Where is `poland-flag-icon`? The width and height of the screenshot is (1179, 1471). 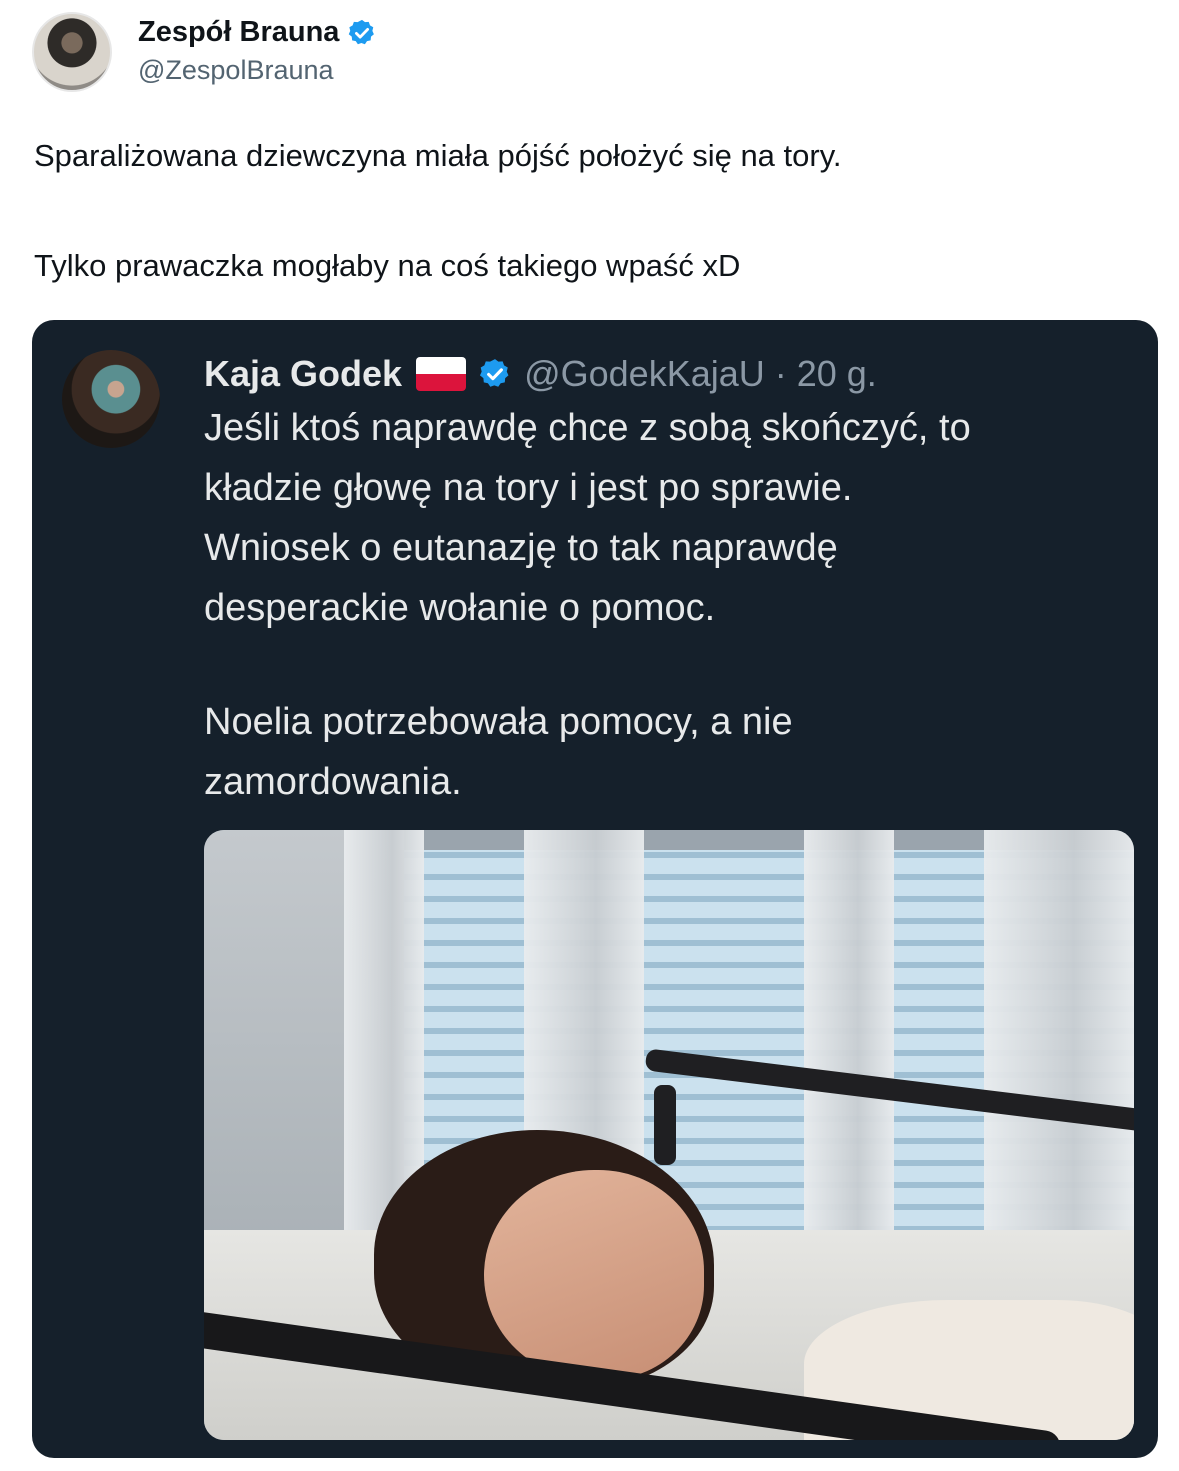 poland-flag-icon is located at coordinates (441, 374).